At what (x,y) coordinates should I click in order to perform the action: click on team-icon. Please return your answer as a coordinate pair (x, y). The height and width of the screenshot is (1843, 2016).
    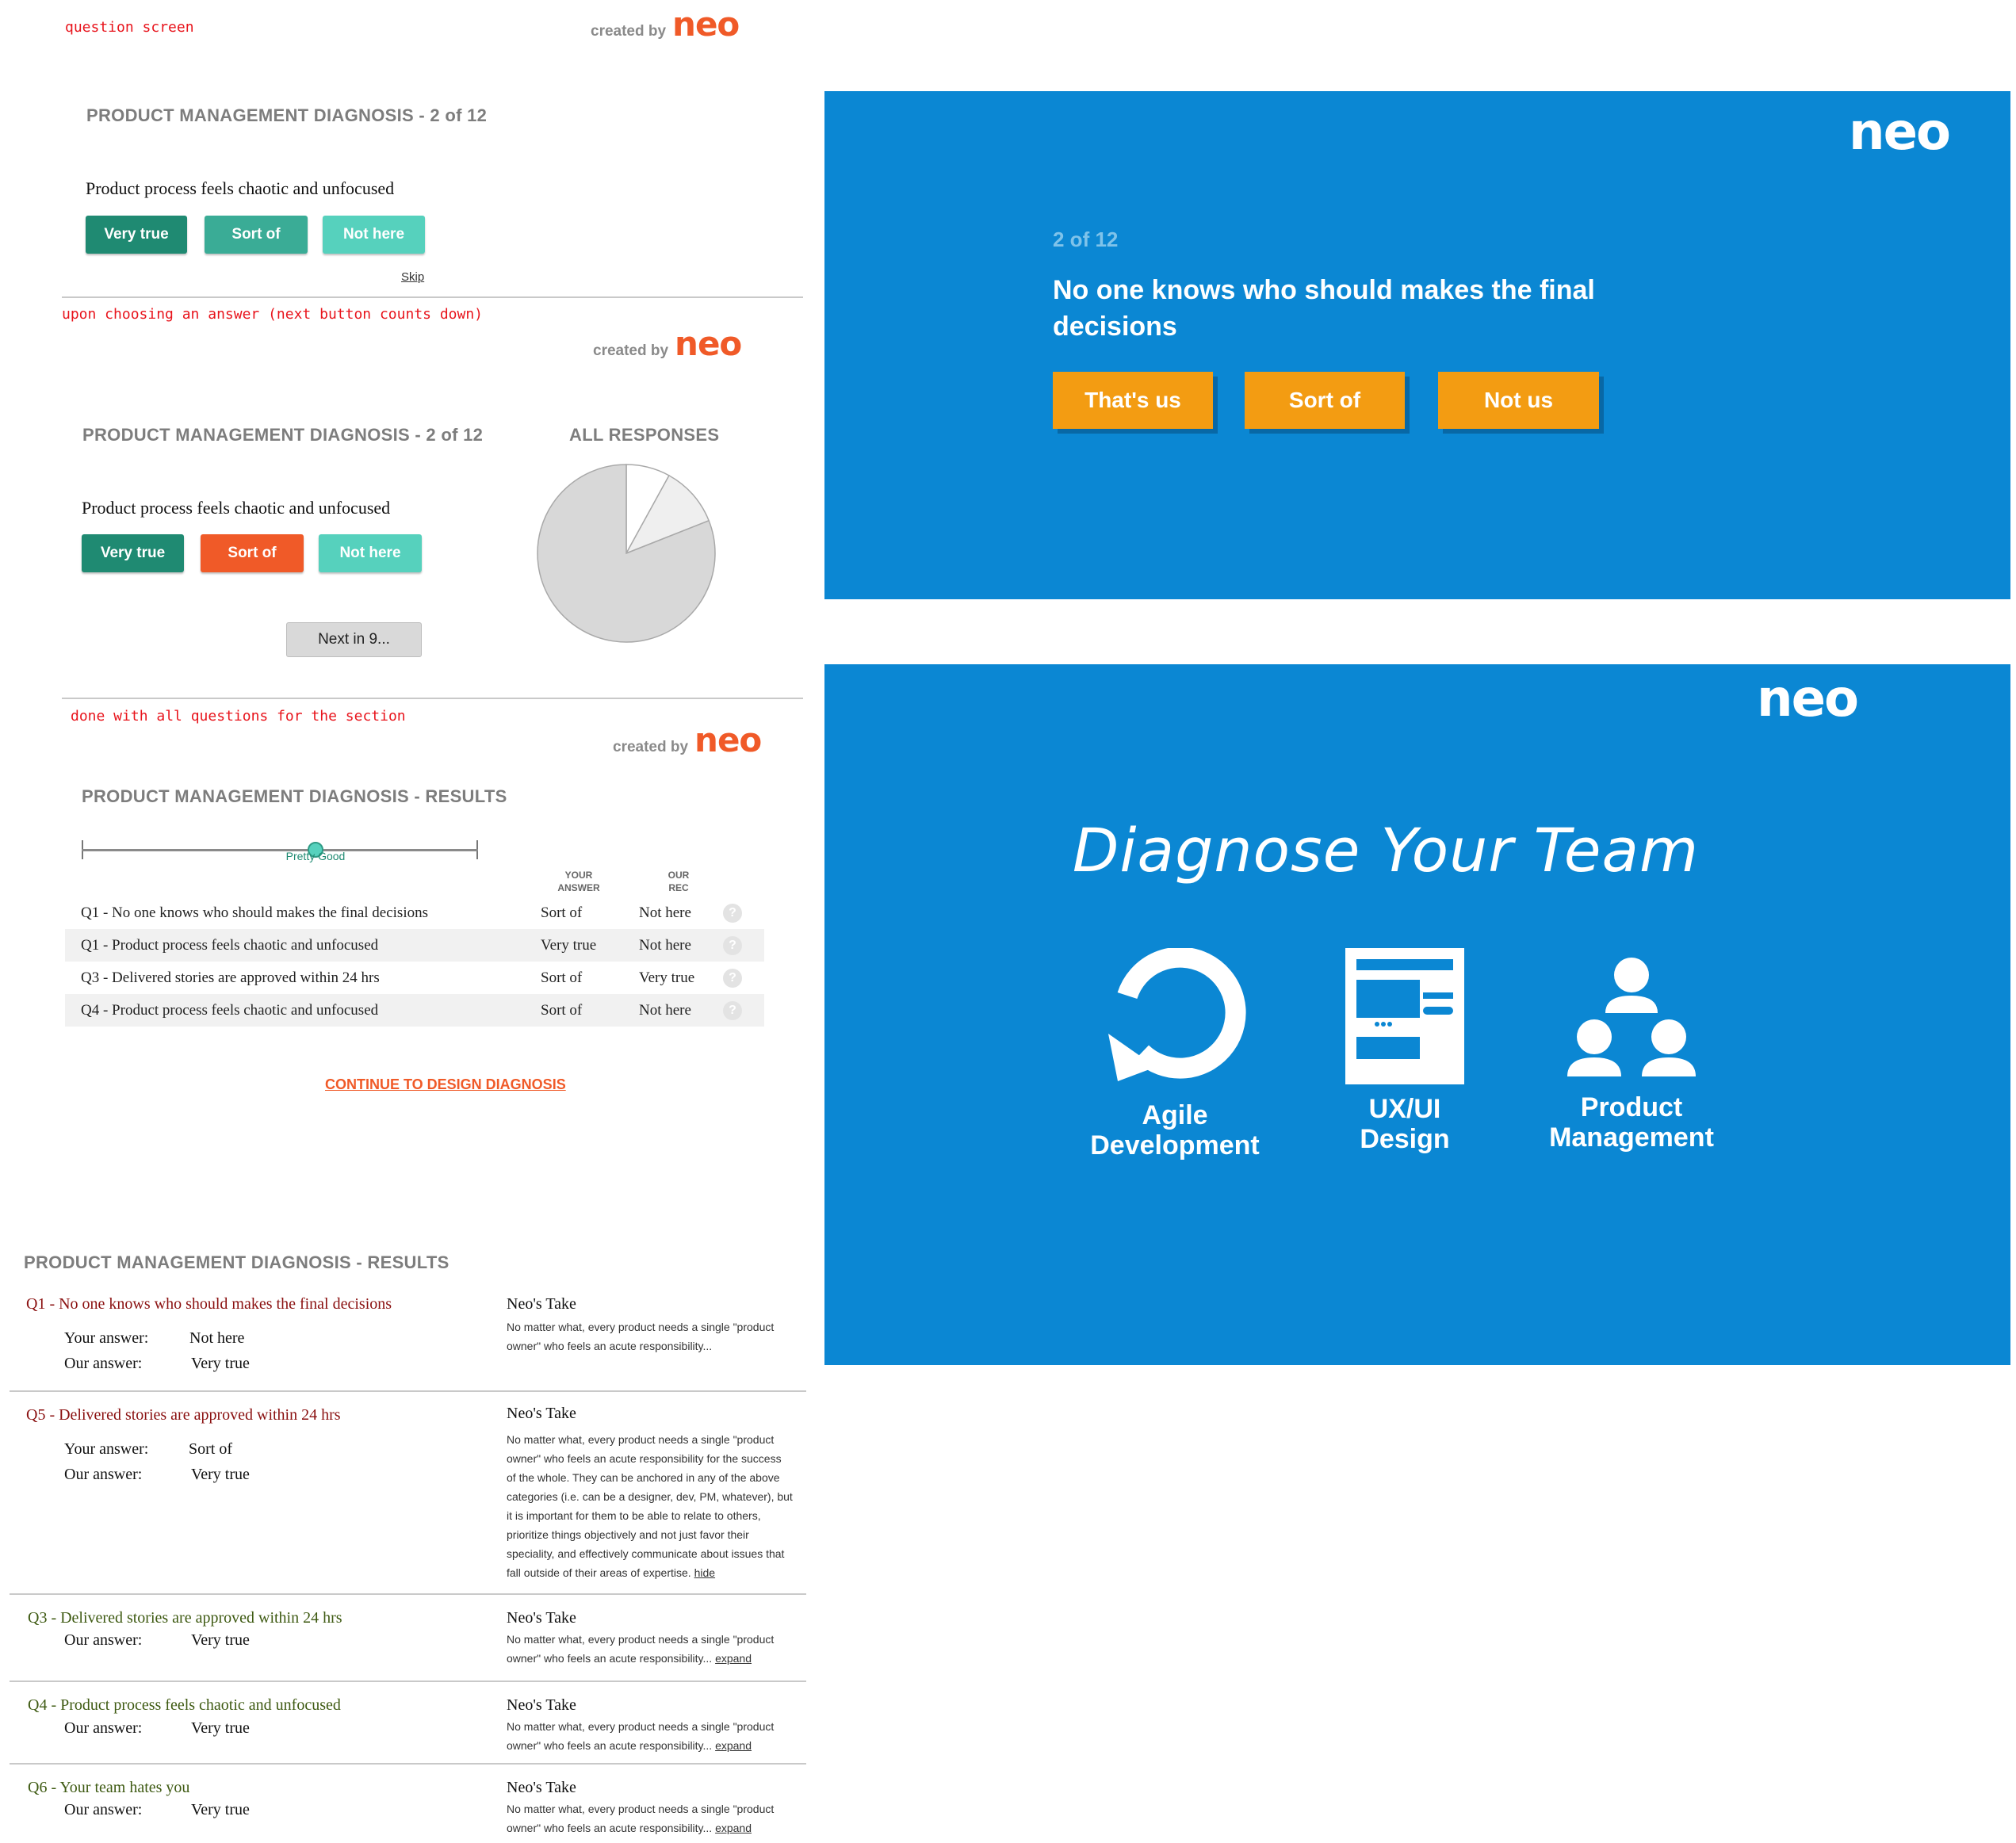
    Looking at the image, I should click on (1631, 1017).